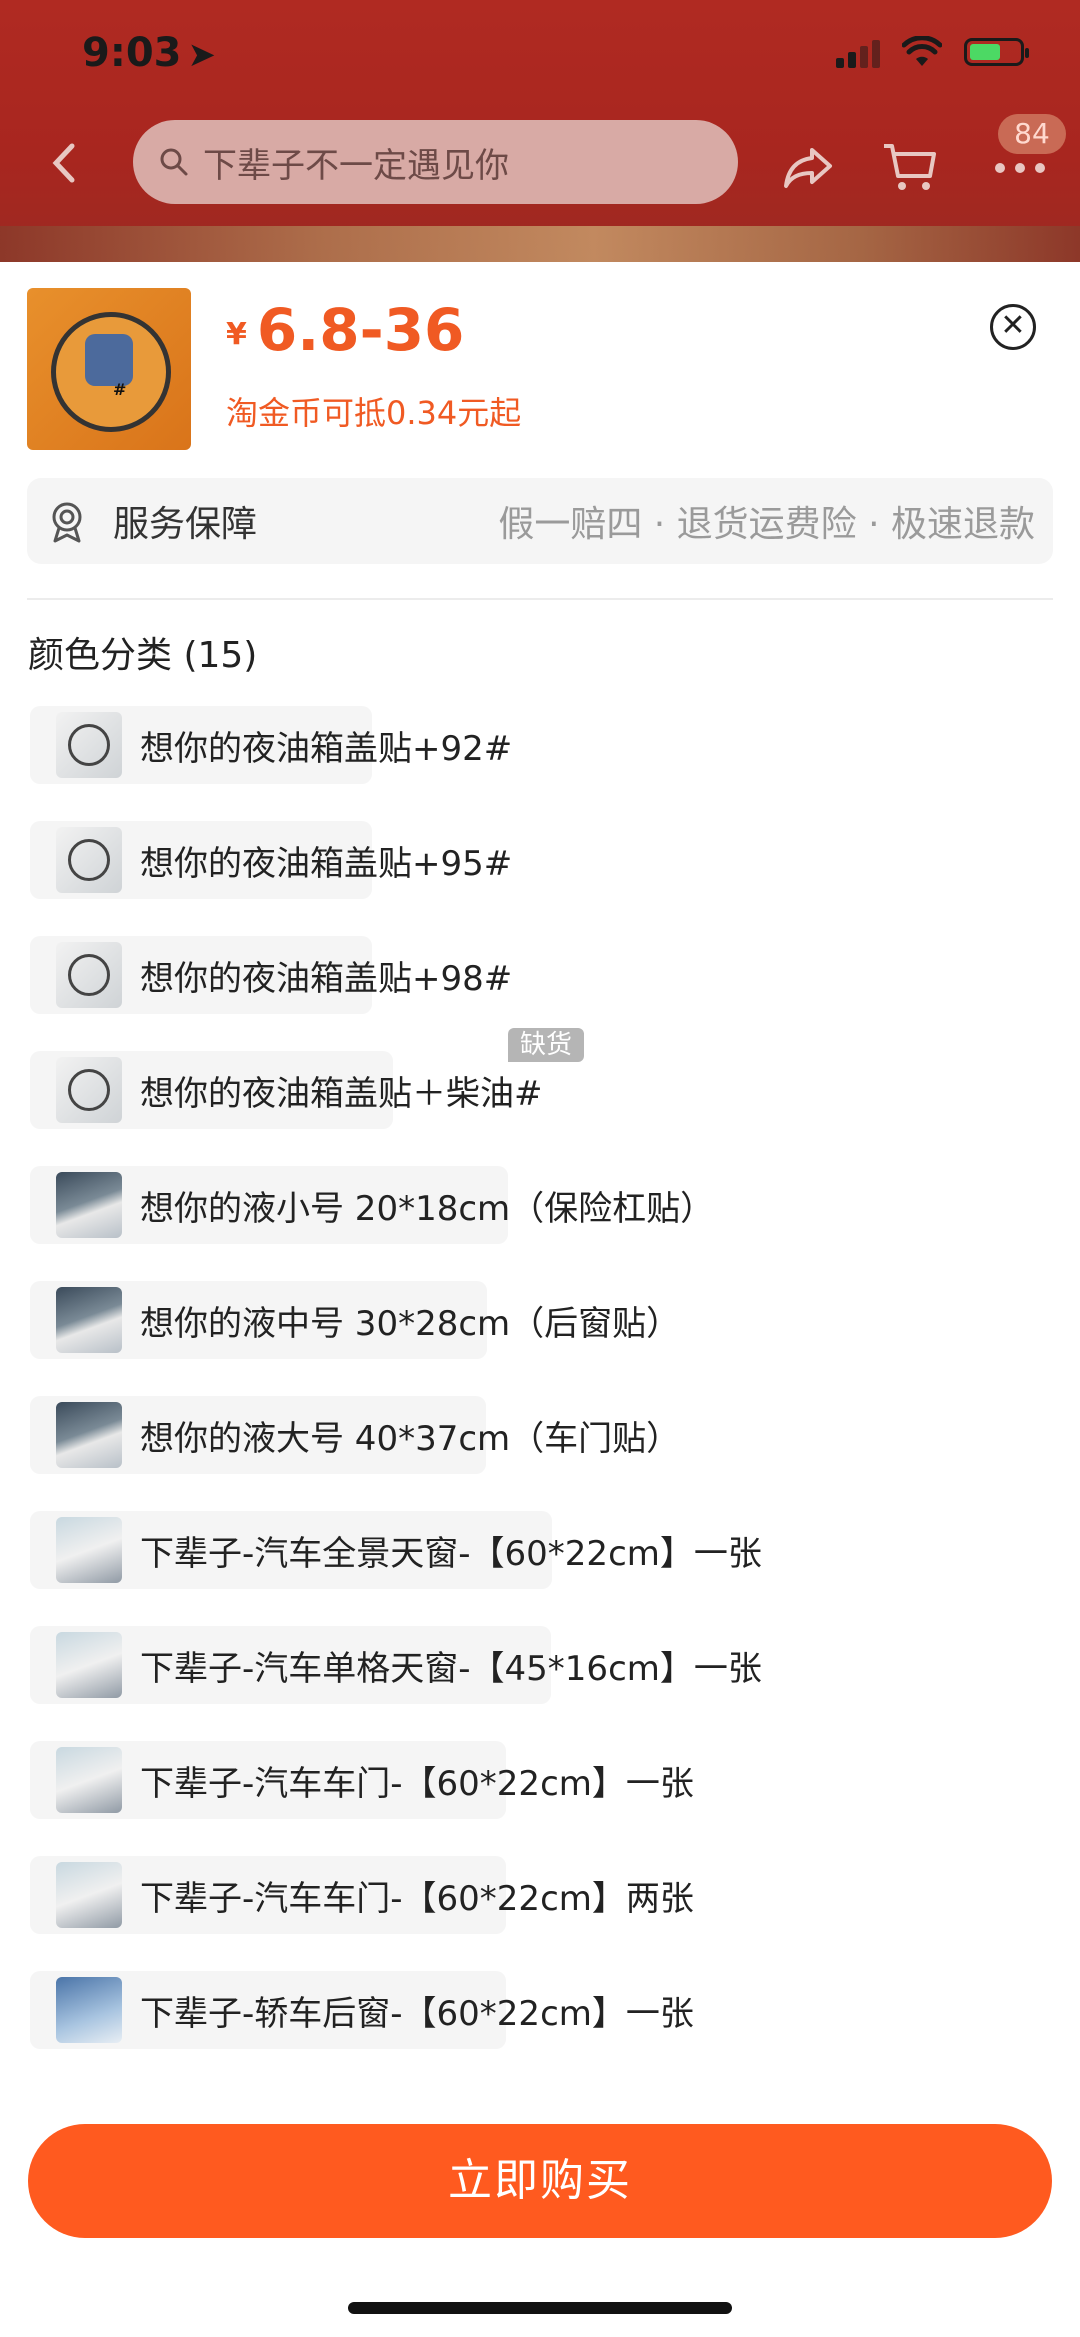 This screenshot has height=2337, width=1080. I want to click on share-icon, so click(808, 168).